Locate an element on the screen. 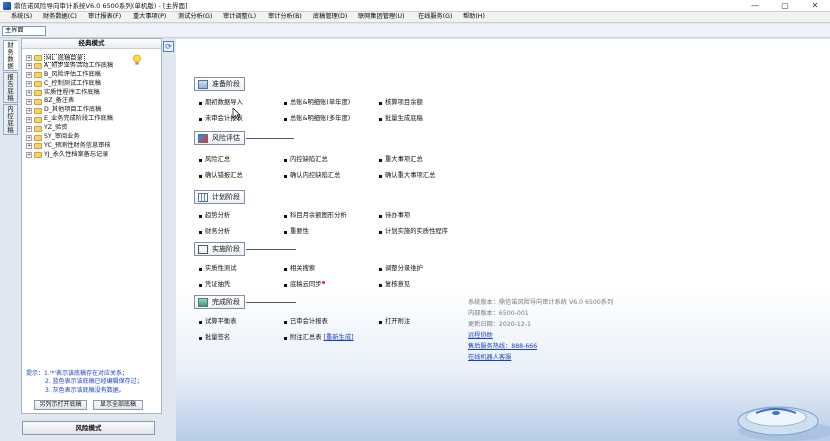 The image size is (830, 441). tree-item-label: D_其他项目工作底稿 is located at coordinates (73, 110).